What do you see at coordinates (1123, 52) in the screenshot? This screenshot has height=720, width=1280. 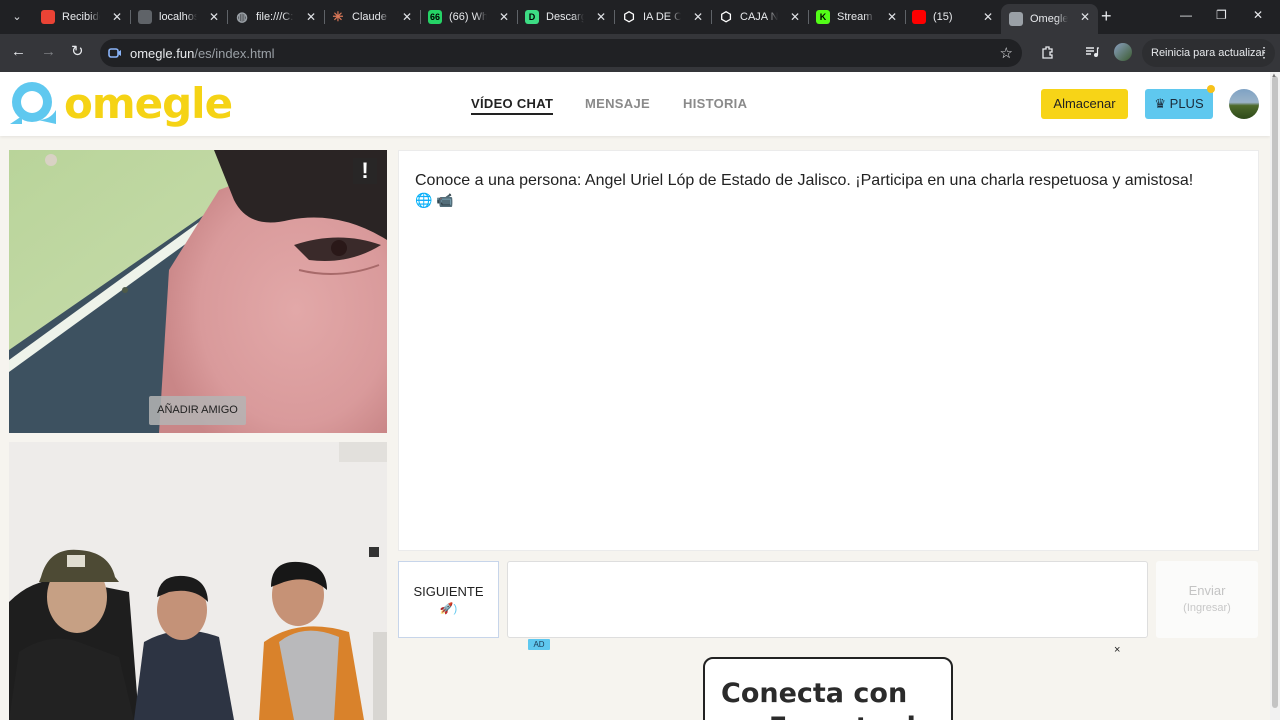 I see `profile-avatar-icon` at bounding box center [1123, 52].